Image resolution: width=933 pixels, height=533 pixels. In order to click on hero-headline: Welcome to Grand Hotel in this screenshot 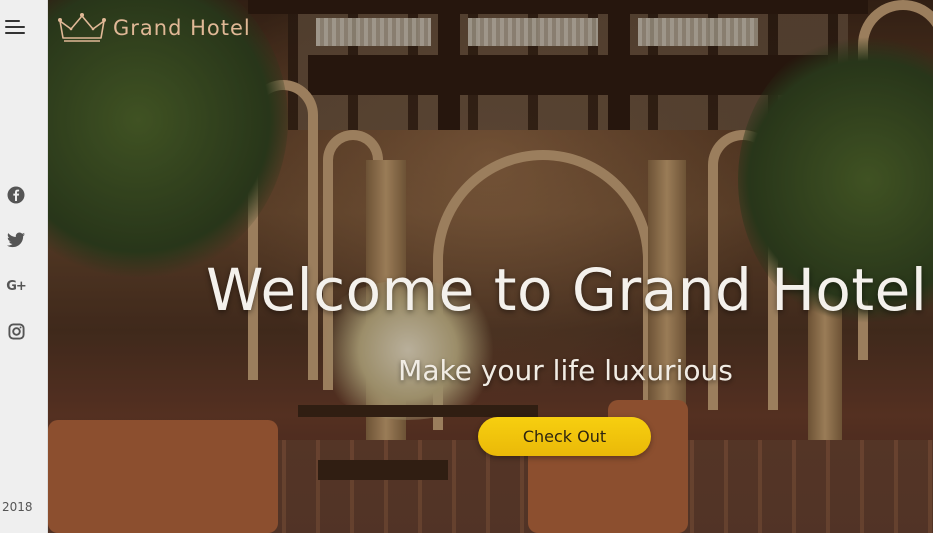, I will do `click(567, 290)`.